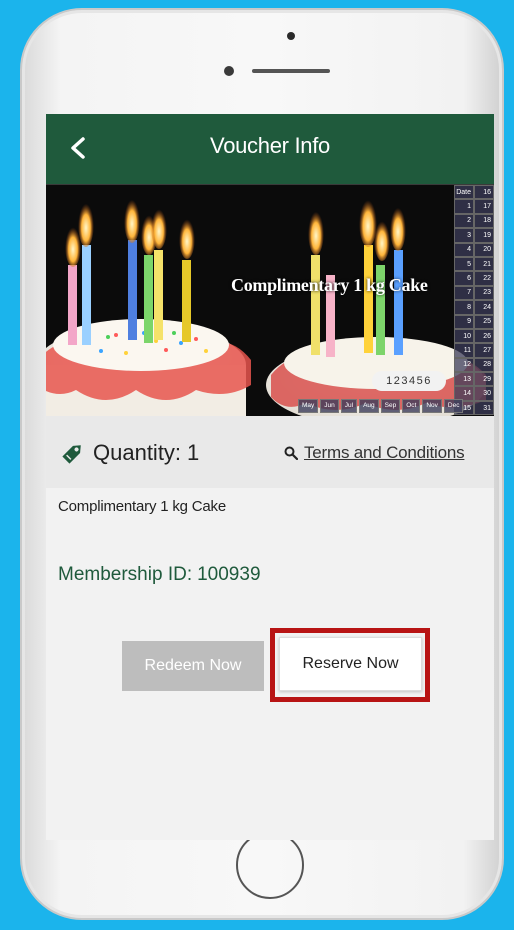 The width and height of the screenshot is (514, 930). What do you see at coordinates (409, 381) in the screenshot?
I see `voucher-code: 123456` at bounding box center [409, 381].